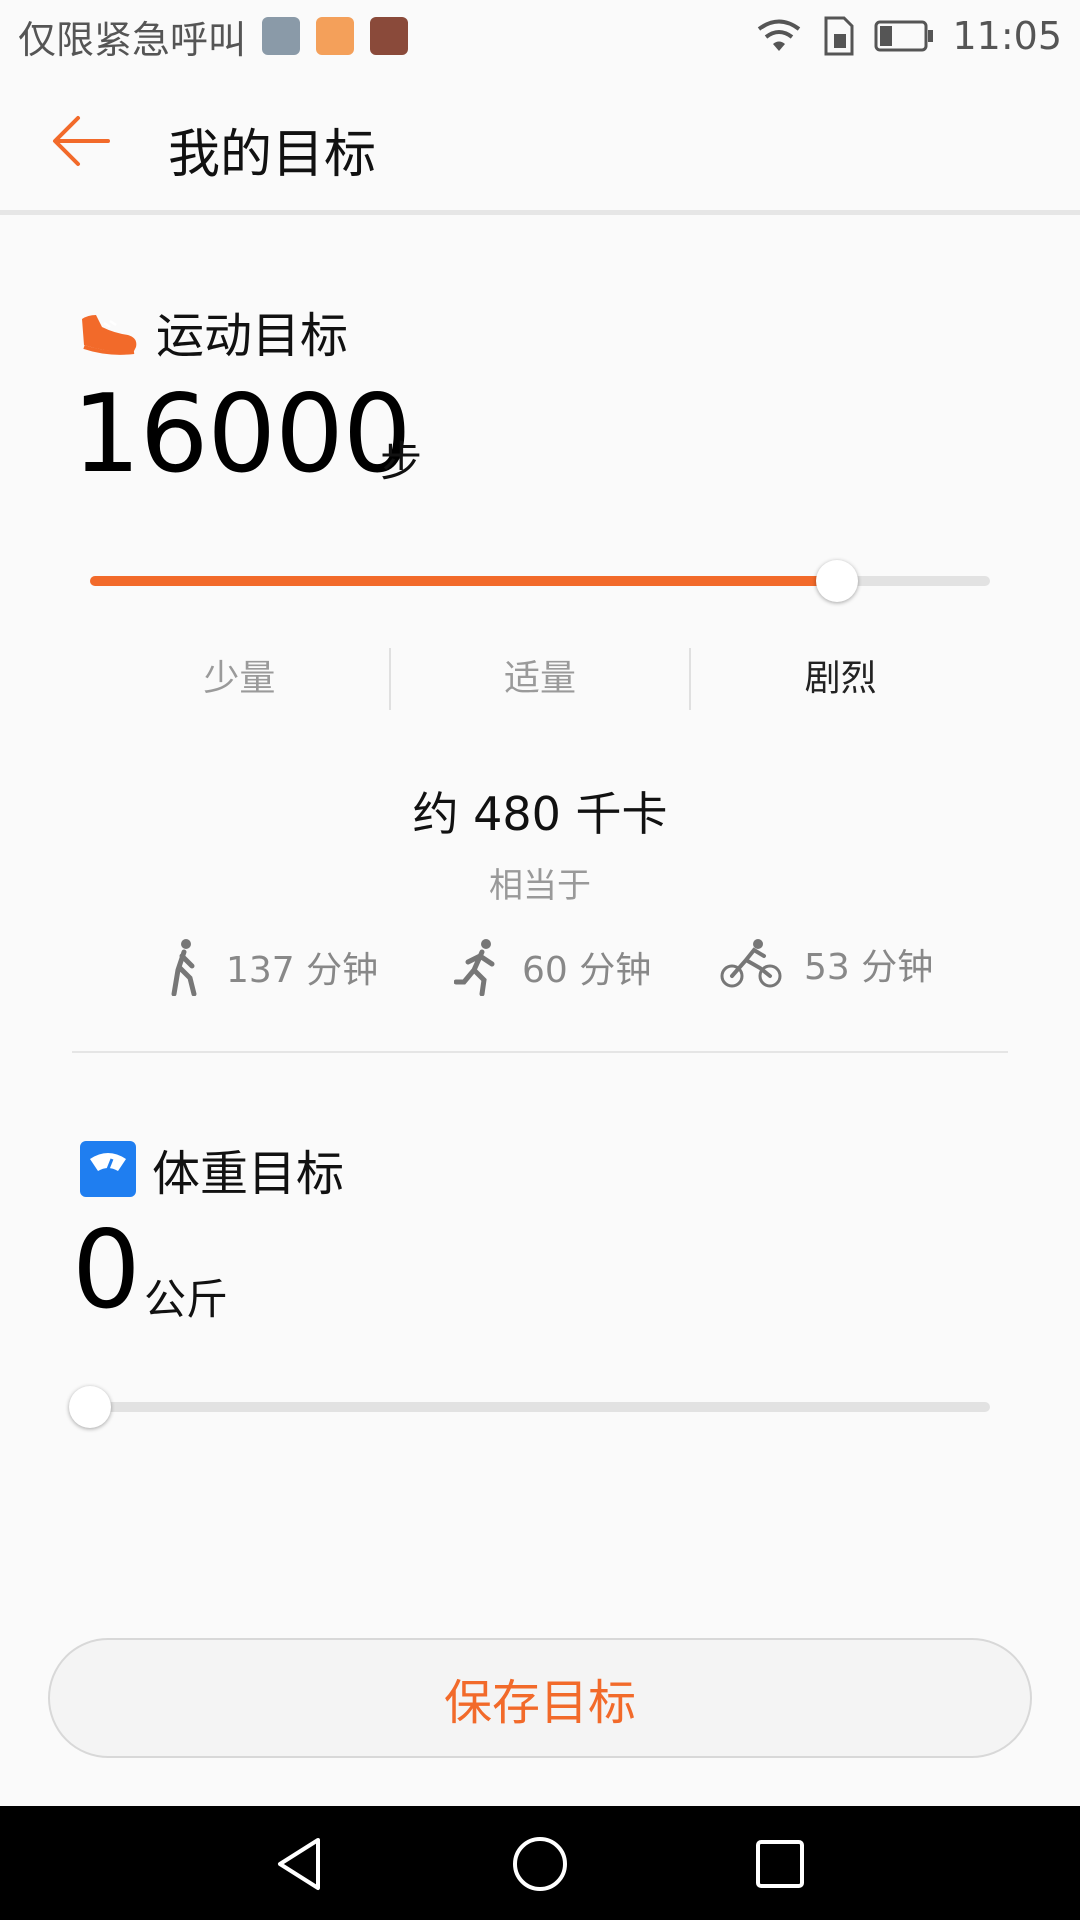 The width and height of the screenshot is (1080, 1920). What do you see at coordinates (335, 36) in the screenshot?
I see `shop-notification-icon` at bounding box center [335, 36].